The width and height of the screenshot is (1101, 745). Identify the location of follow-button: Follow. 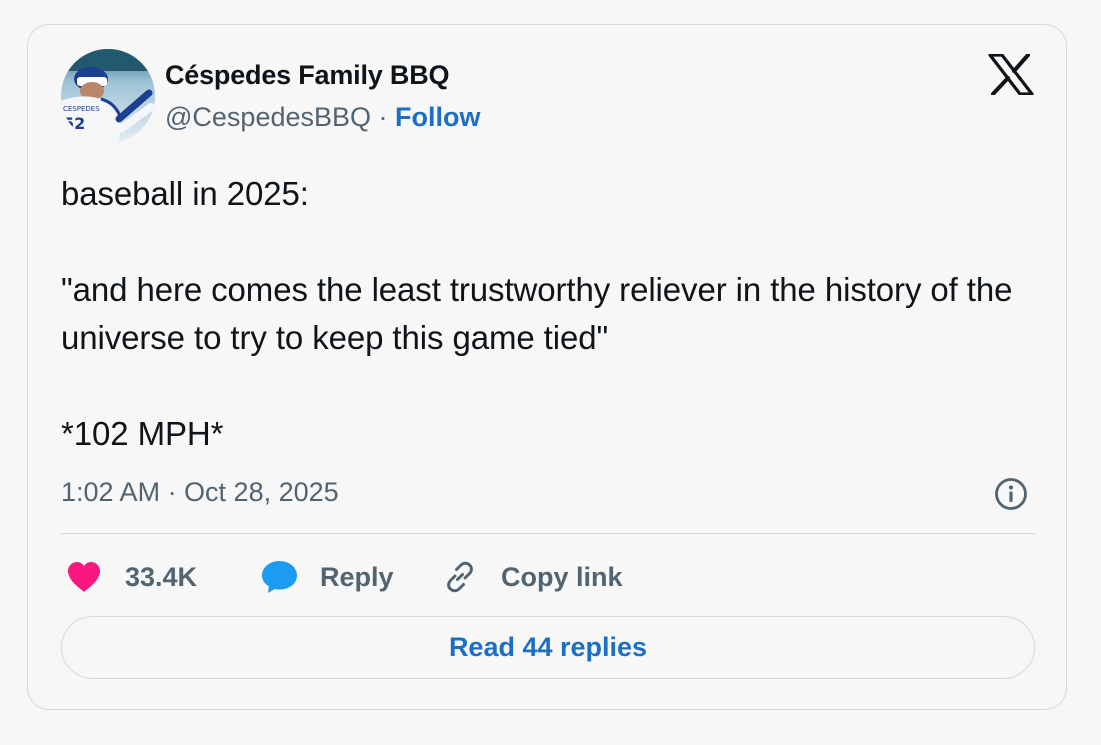
(437, 117).